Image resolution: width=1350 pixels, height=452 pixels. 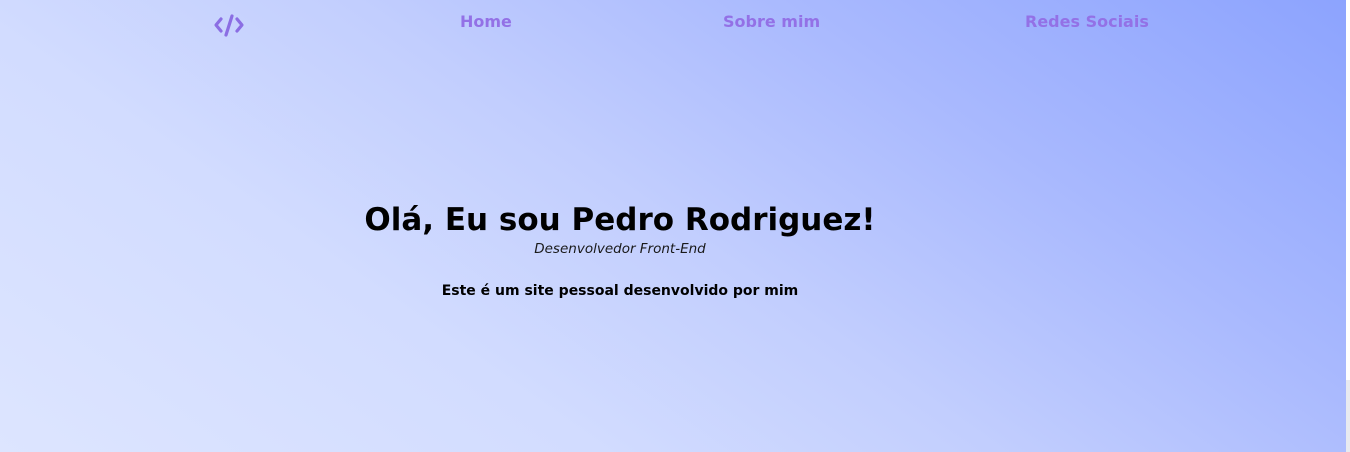 I want to click on nav-link-home: Home, so click(x=486, y=22).